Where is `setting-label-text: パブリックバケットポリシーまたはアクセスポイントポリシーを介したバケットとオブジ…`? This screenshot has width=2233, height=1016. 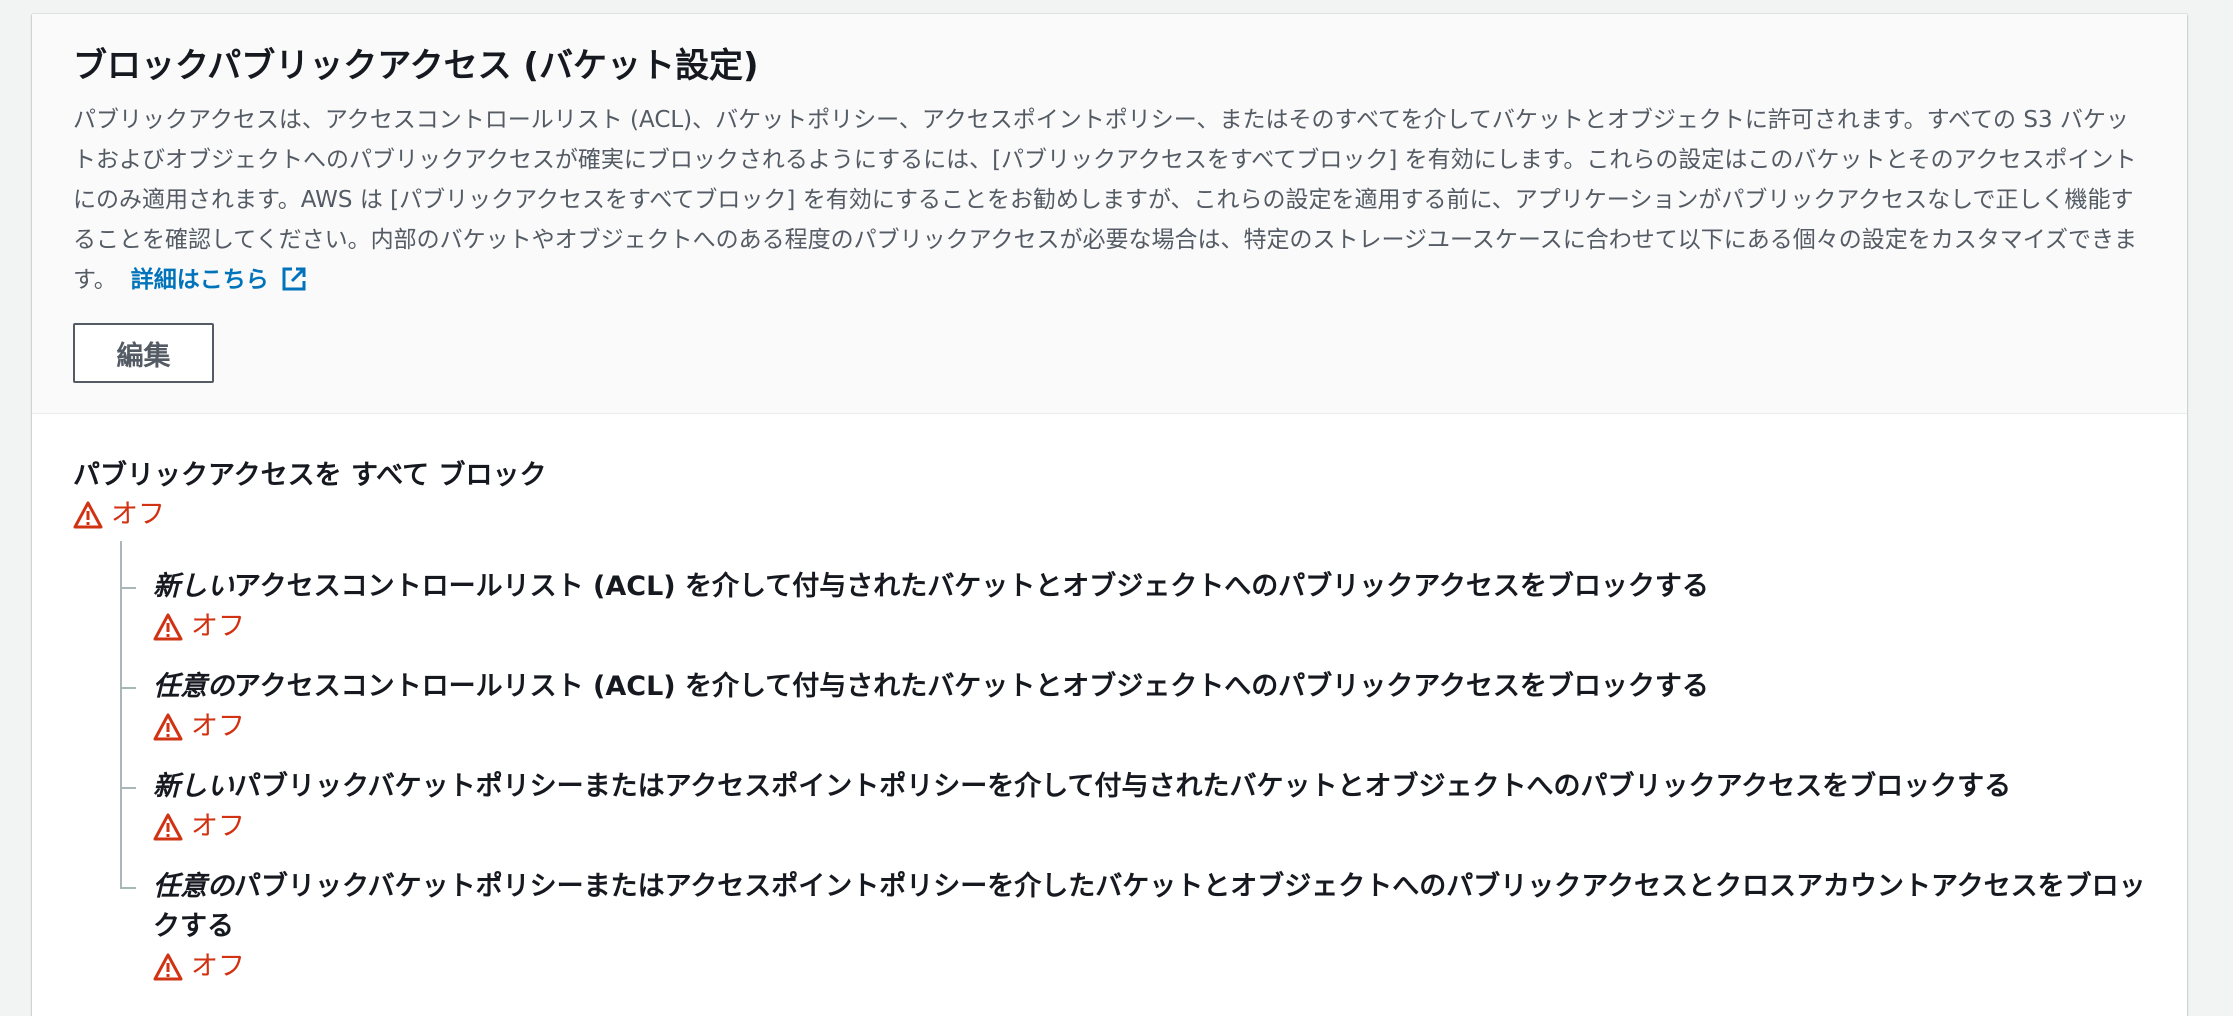
setting-label-text: パブリックバケットポリシーまたはアクセスポイントポリシーを介したバケットとオブジ… is located at coordinates (1149, 906).